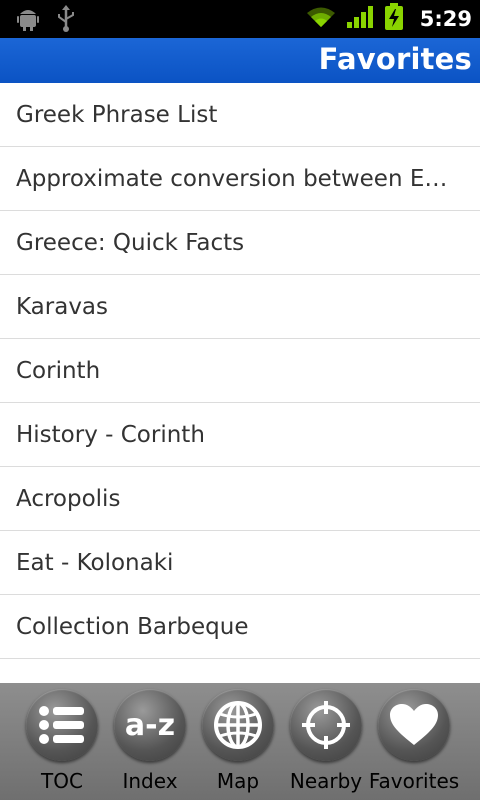 The width and height of the screenshot is (480, 800). What do you see at coordinates (240, 435) in the screenshot?
I see `list-item: History - Corinth` at bounding box center [240, 435].